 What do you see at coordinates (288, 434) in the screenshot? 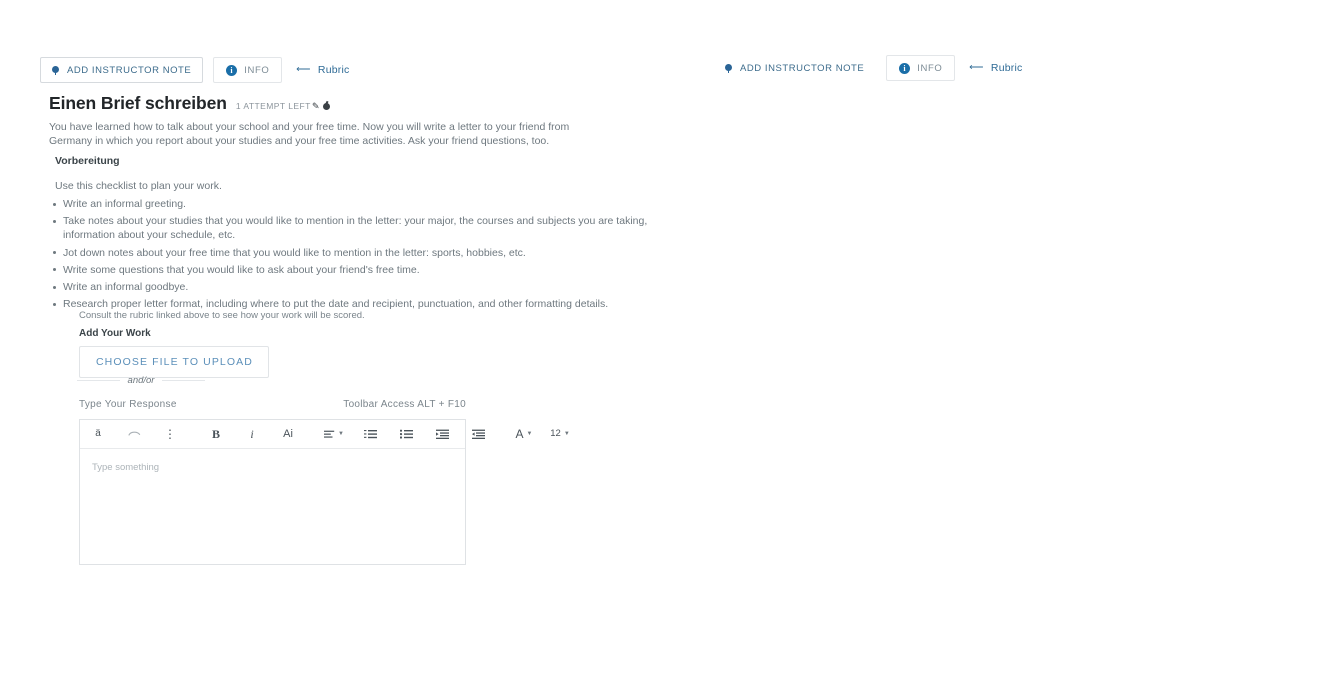
I see `font-style-icon: Ai` at bounding box center [288, 434].